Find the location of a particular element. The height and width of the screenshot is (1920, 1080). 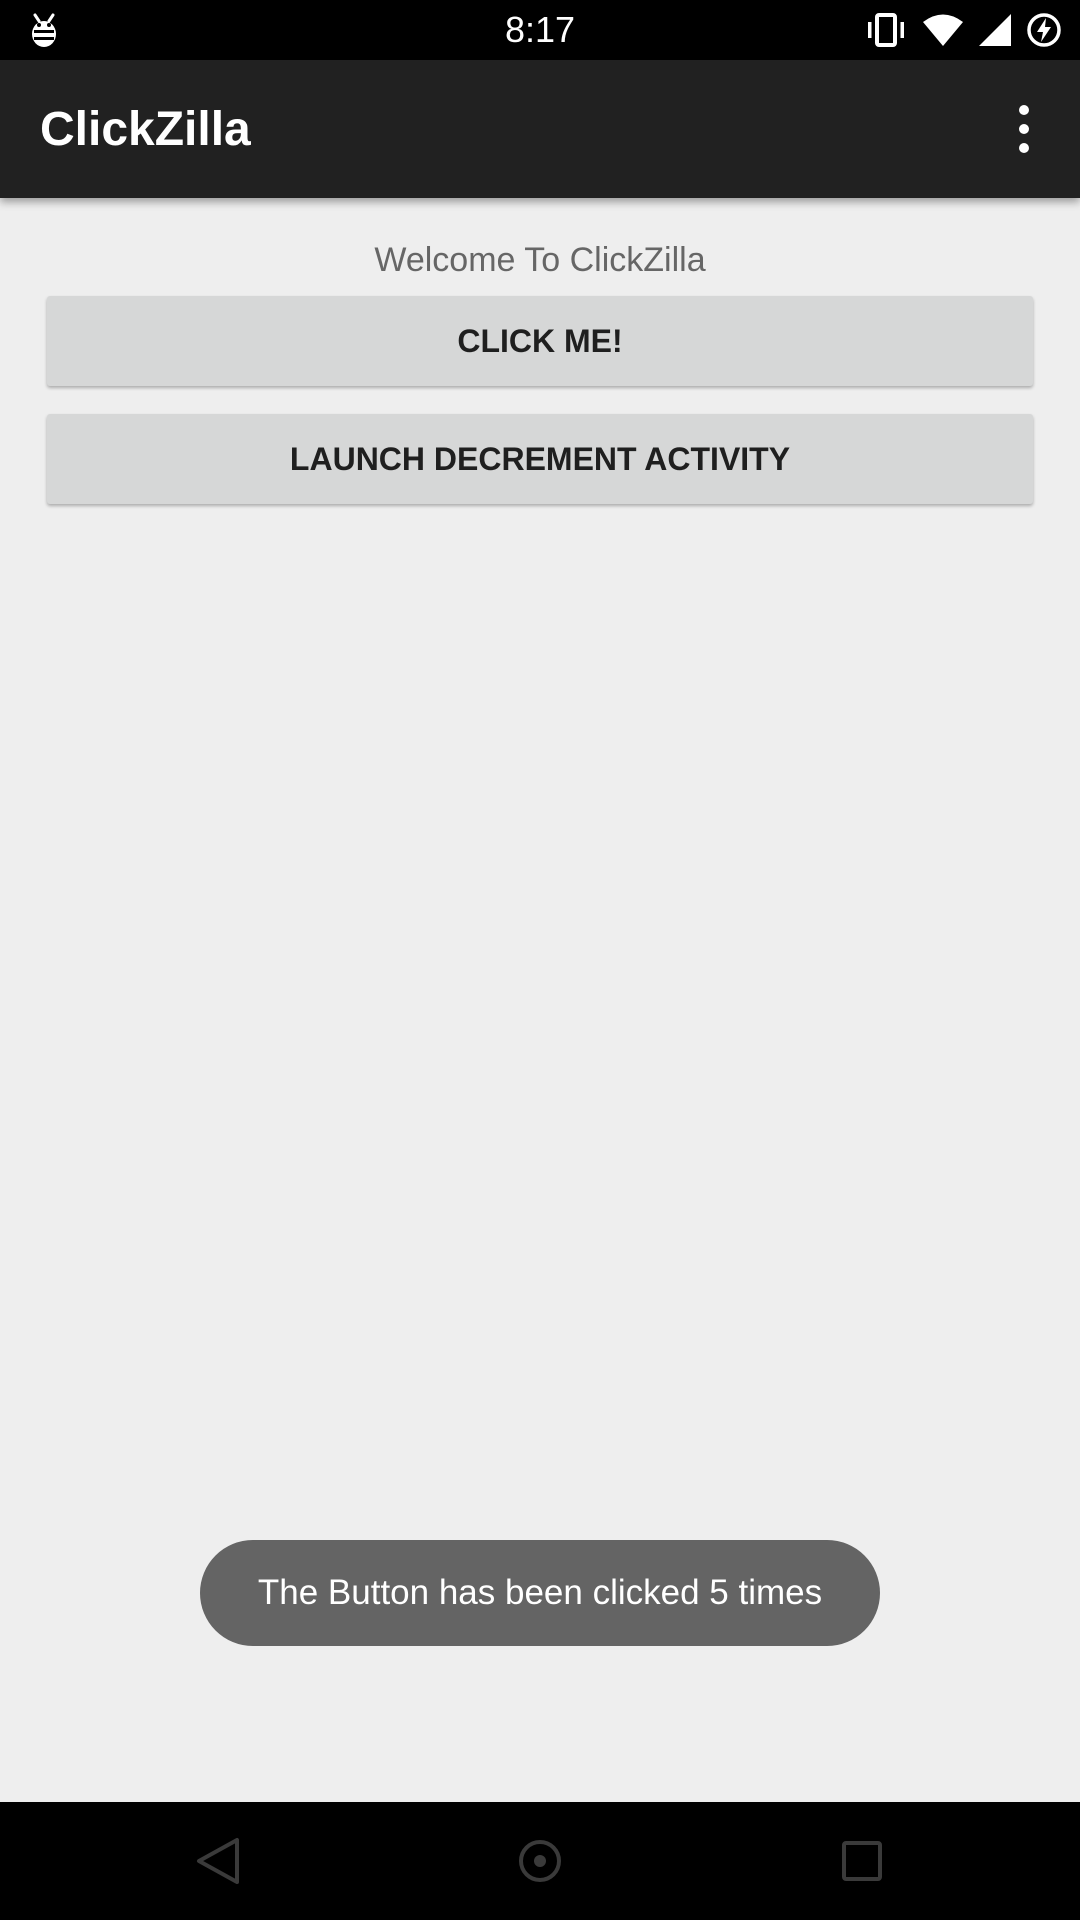

app-bar: ClickZilla is located at coordinates (540, 129).